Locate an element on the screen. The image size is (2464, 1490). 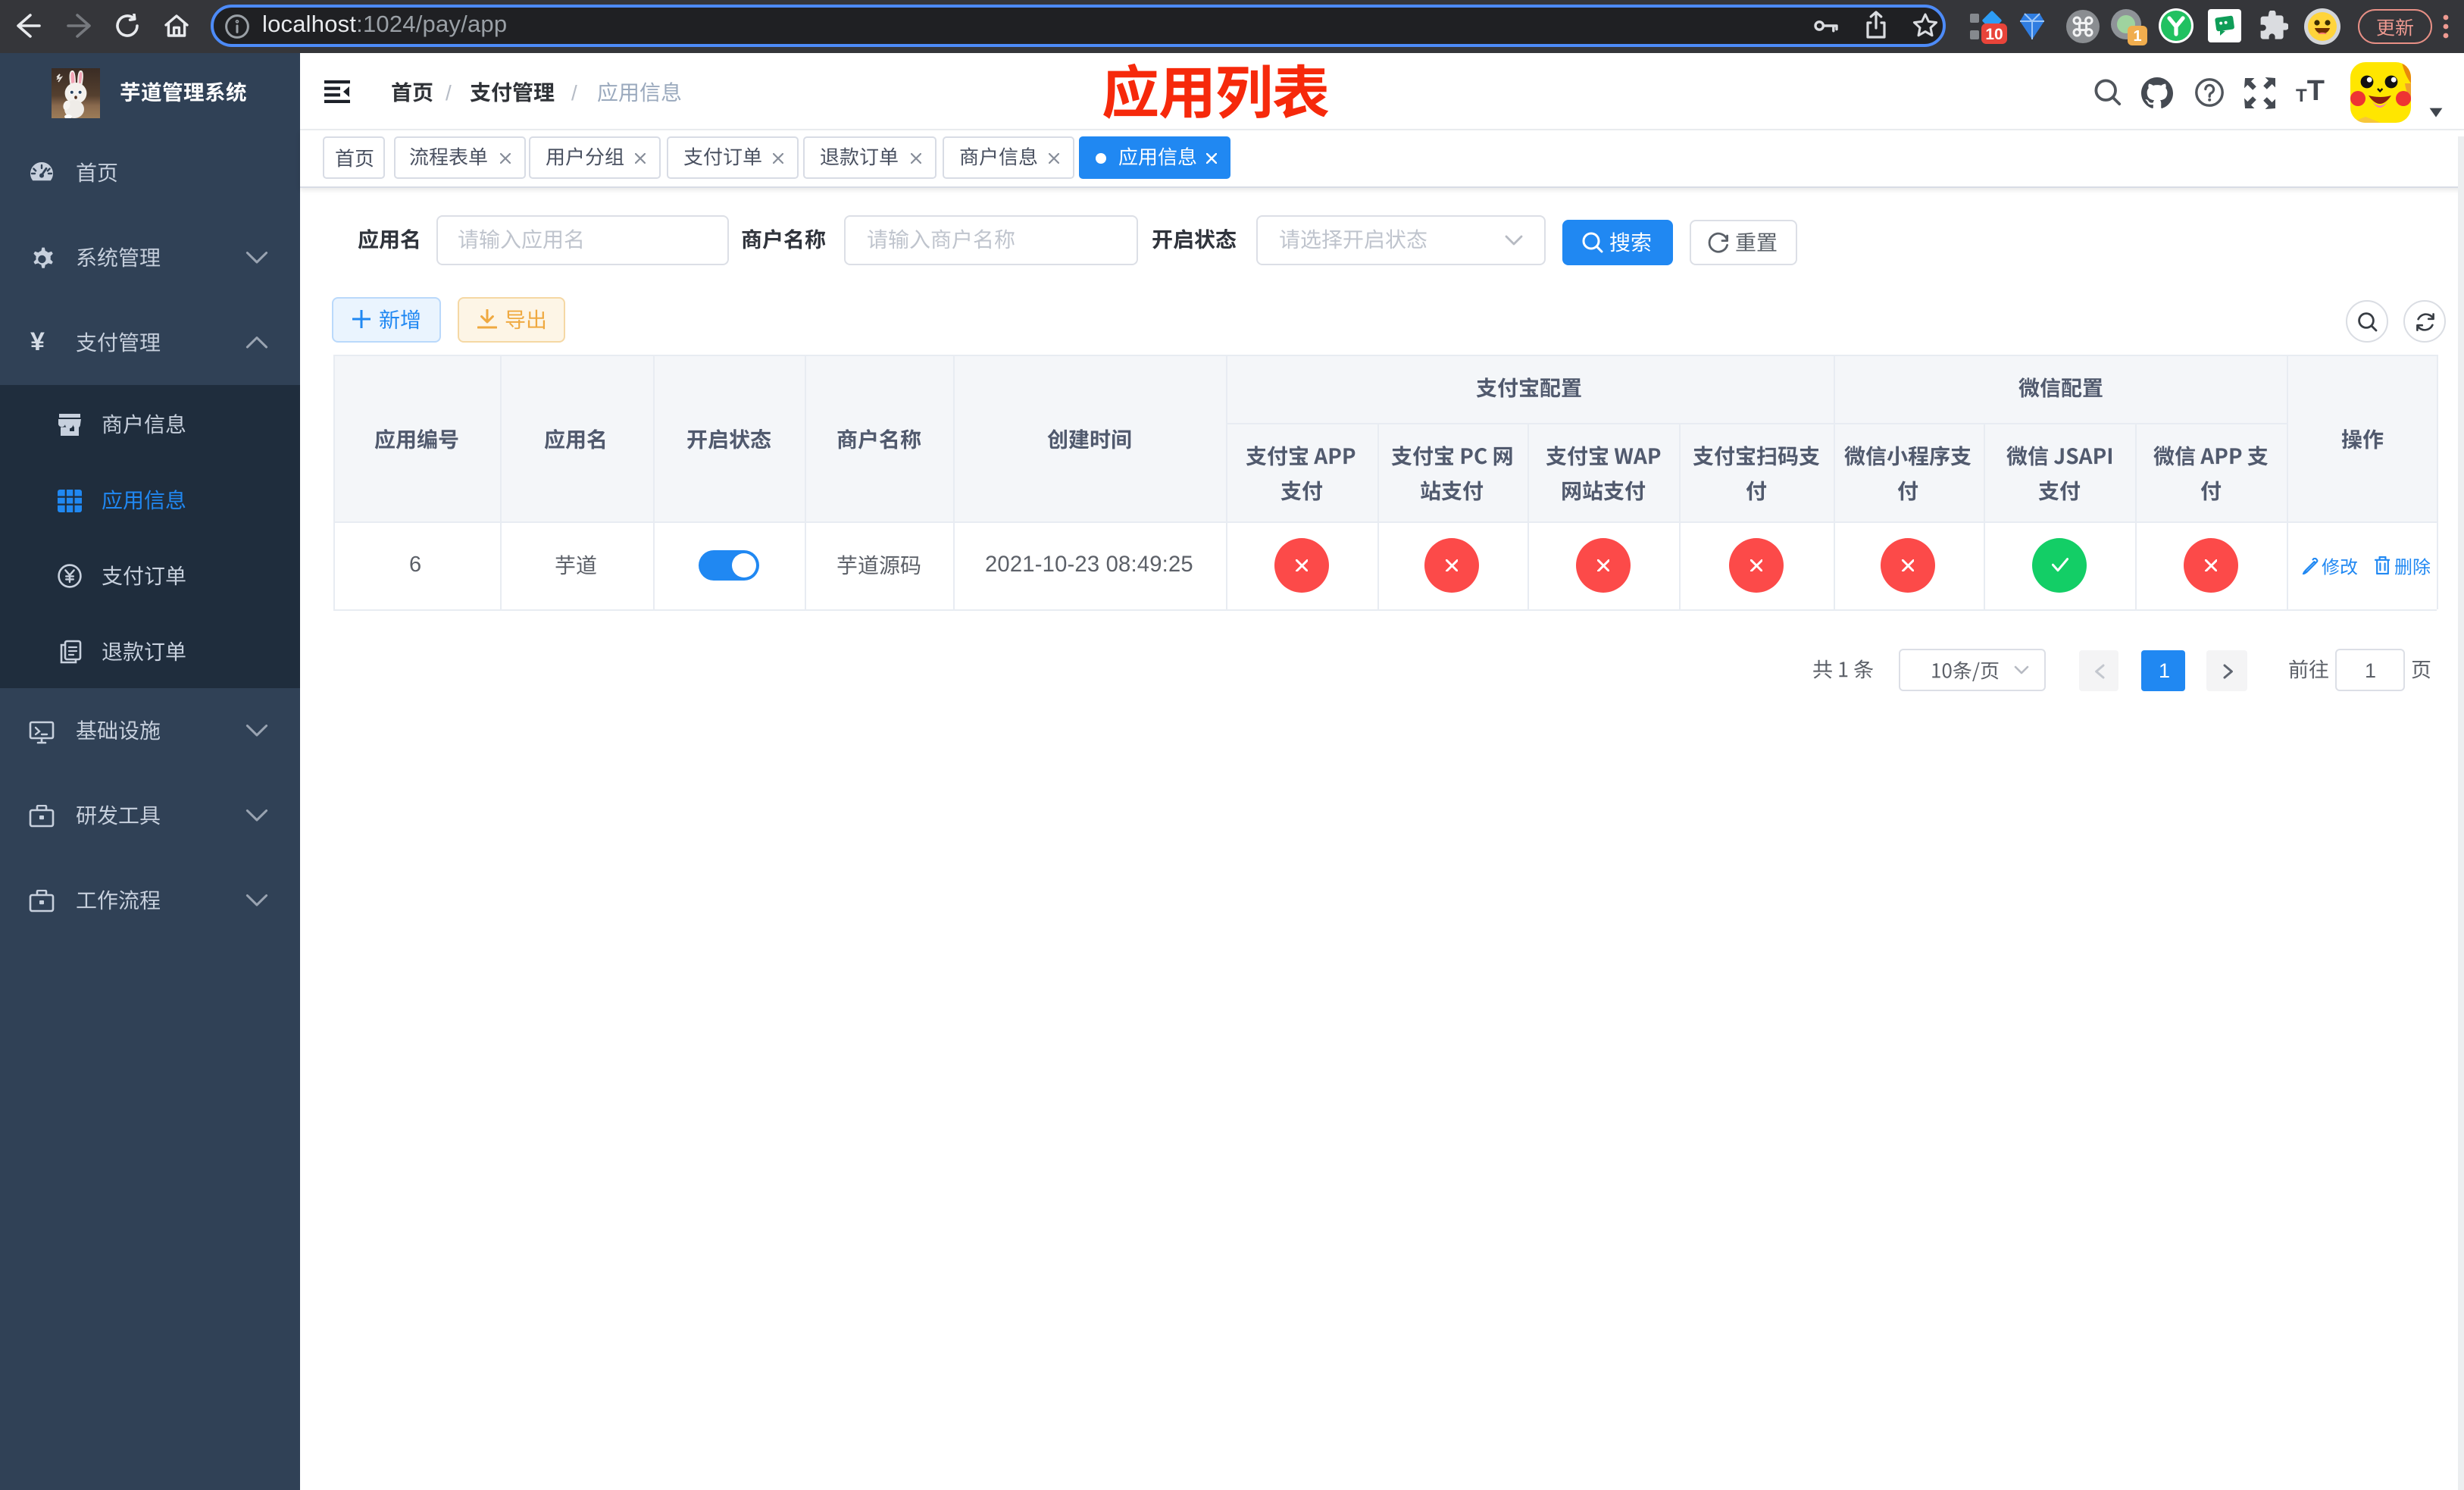
svg-text: 1 is located at coordinates (2137, 36).